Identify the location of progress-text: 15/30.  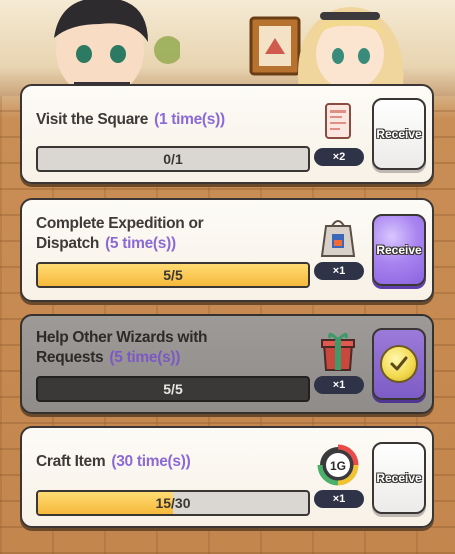
(173, 503).